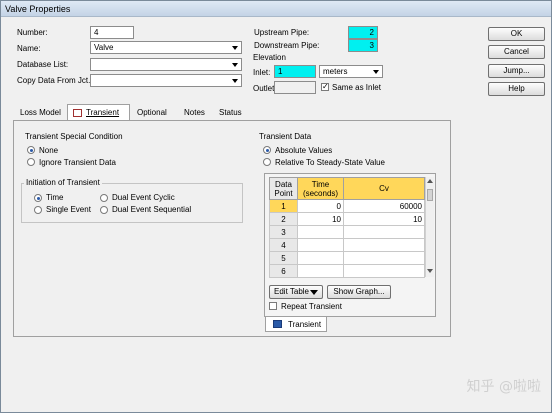 Image resolution: width=552 pixels, height=413 pixels. I want to click on row-header: 1, so click(283, 206).